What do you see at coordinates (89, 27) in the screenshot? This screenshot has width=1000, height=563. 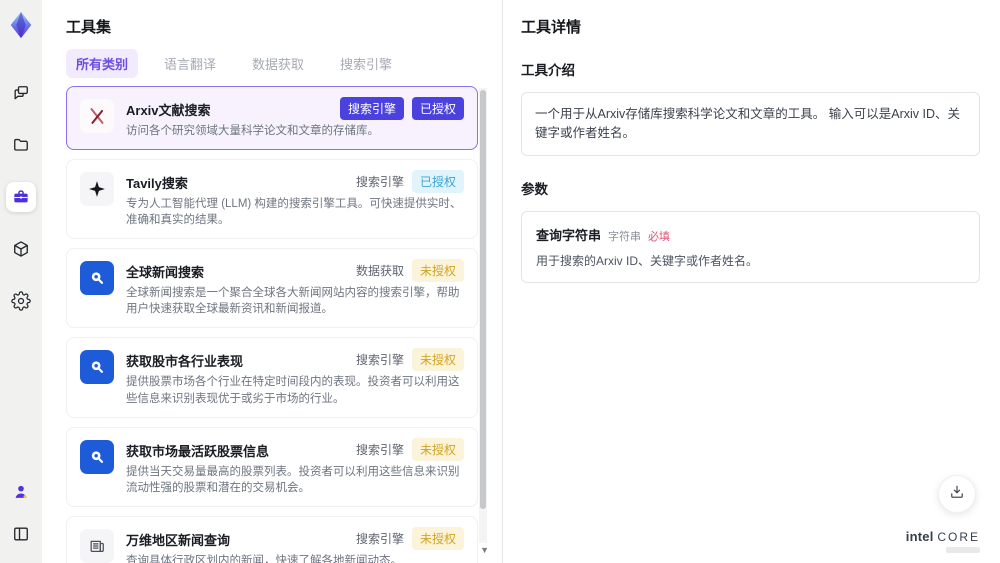 I see `page-title: 工具集` at bounding box center [89, 27].